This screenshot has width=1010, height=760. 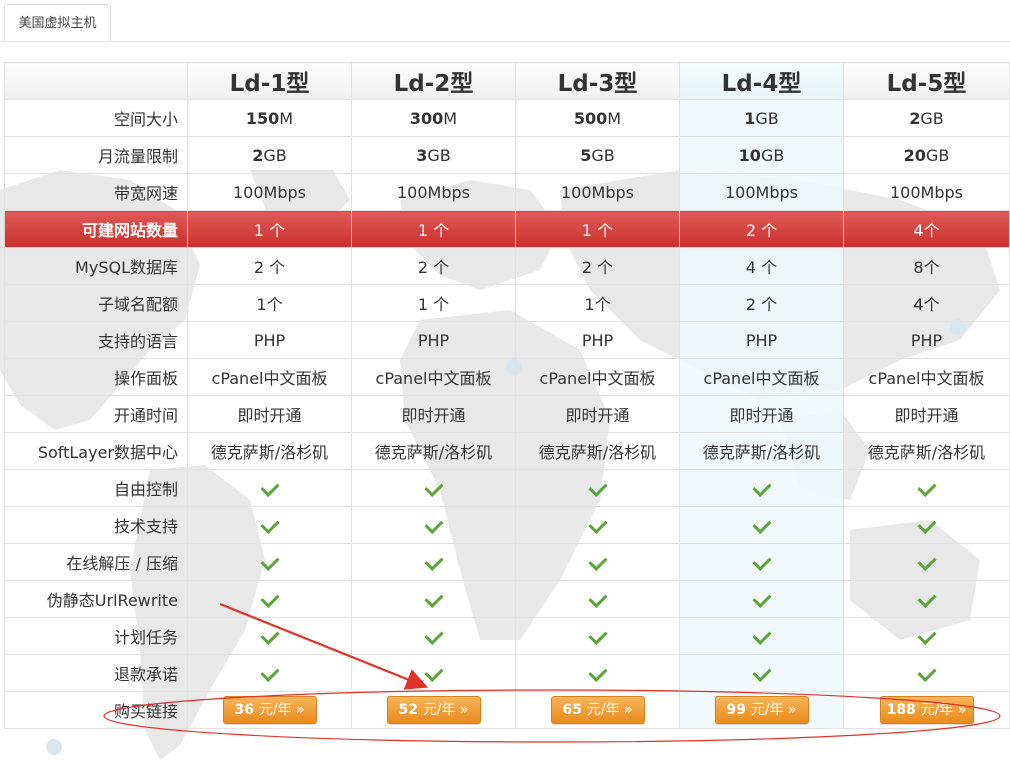 I want to click on row-label: 技术支持, so click(x=96, y=525).